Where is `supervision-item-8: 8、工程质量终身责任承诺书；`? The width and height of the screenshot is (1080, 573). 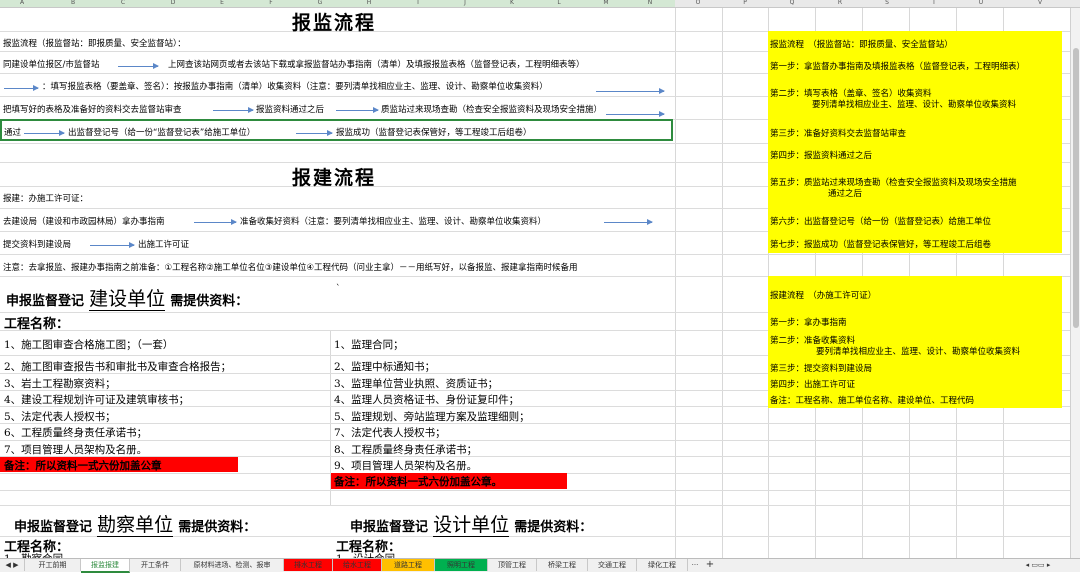
supervision-item-8: 8、工程质量终身责任承诺书； is located at coordinates (405, 449).